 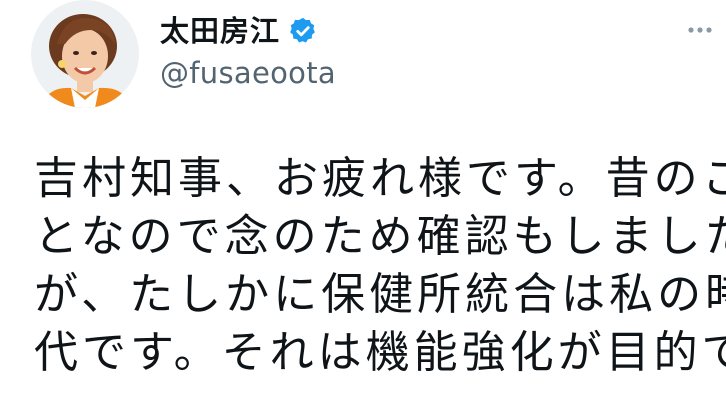 What do you see at coordinates (380, 352) in the screenshot?
I see `tweet-text-line: 代です。それは機能強化が目的で` at bounding box center [380, 352].